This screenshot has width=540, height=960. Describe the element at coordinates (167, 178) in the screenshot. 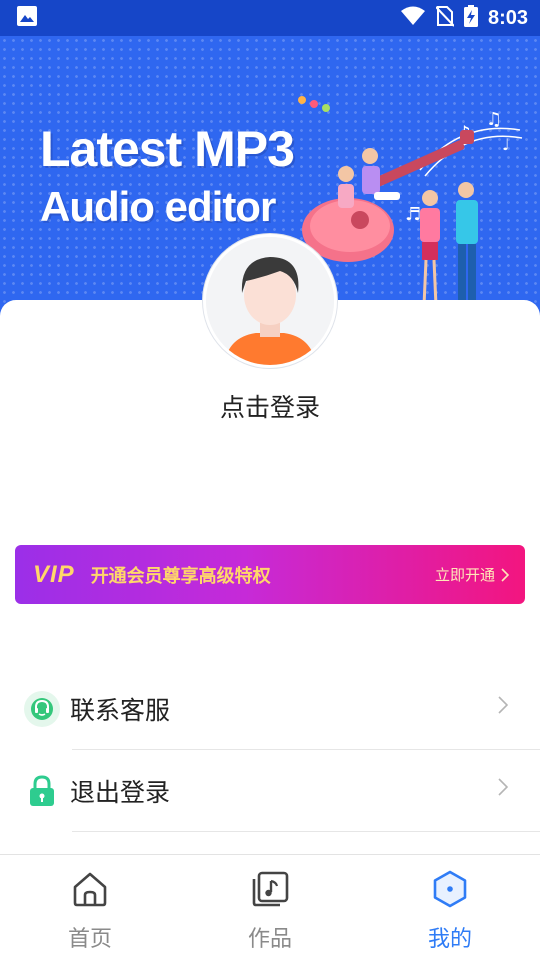

I see `banner-title: Latest MP3 Audio editor` at that location.